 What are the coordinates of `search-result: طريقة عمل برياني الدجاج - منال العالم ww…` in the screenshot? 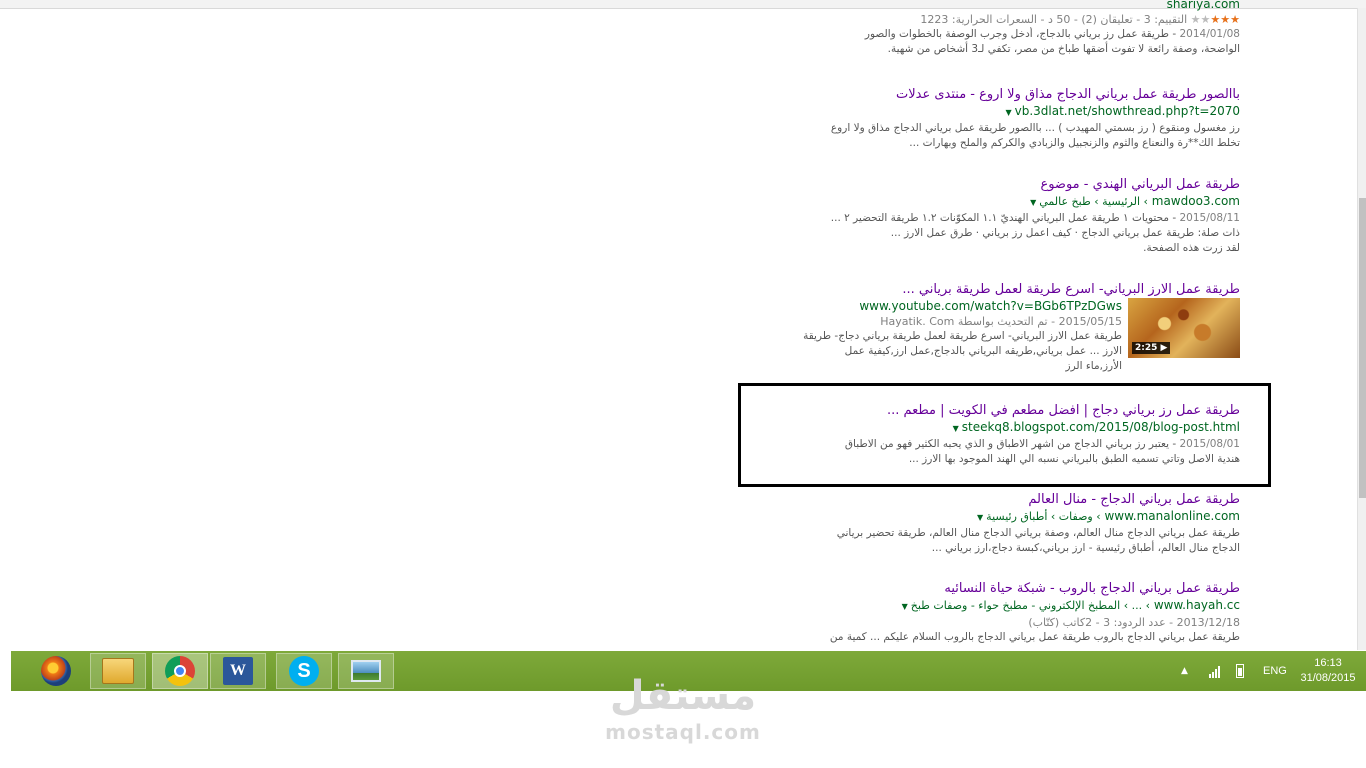 It's located at (1000, 523).